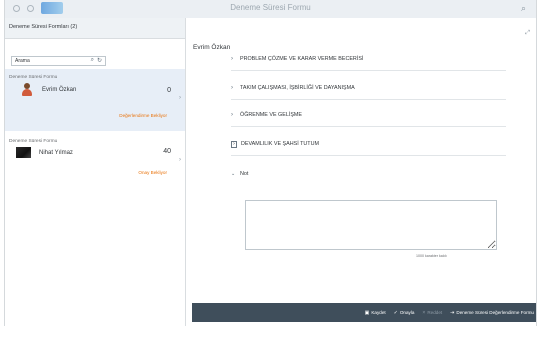 The height and width of the screenshot is (340, 540). I want to click on shell-title: Deneme Süresi Formu, so click(270, 7).